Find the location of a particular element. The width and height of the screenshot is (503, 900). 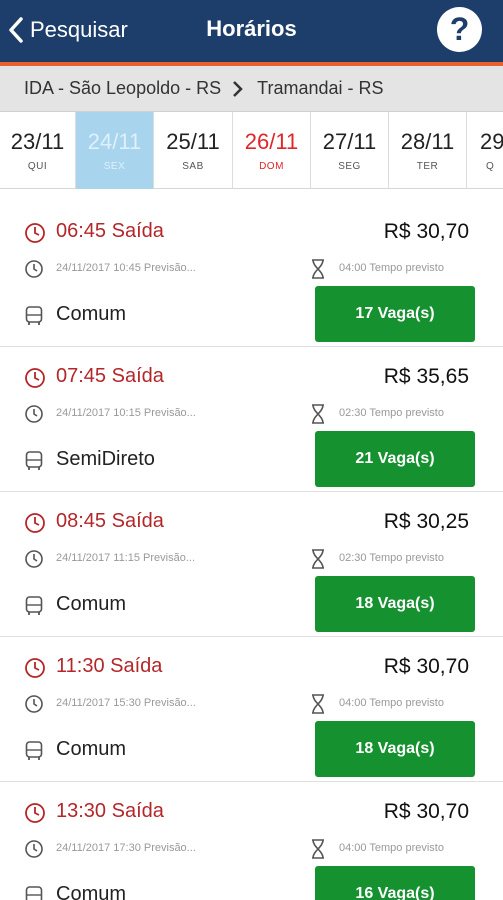

seats-button: 16 Vaga(s) is located at coordinates (395, 883).